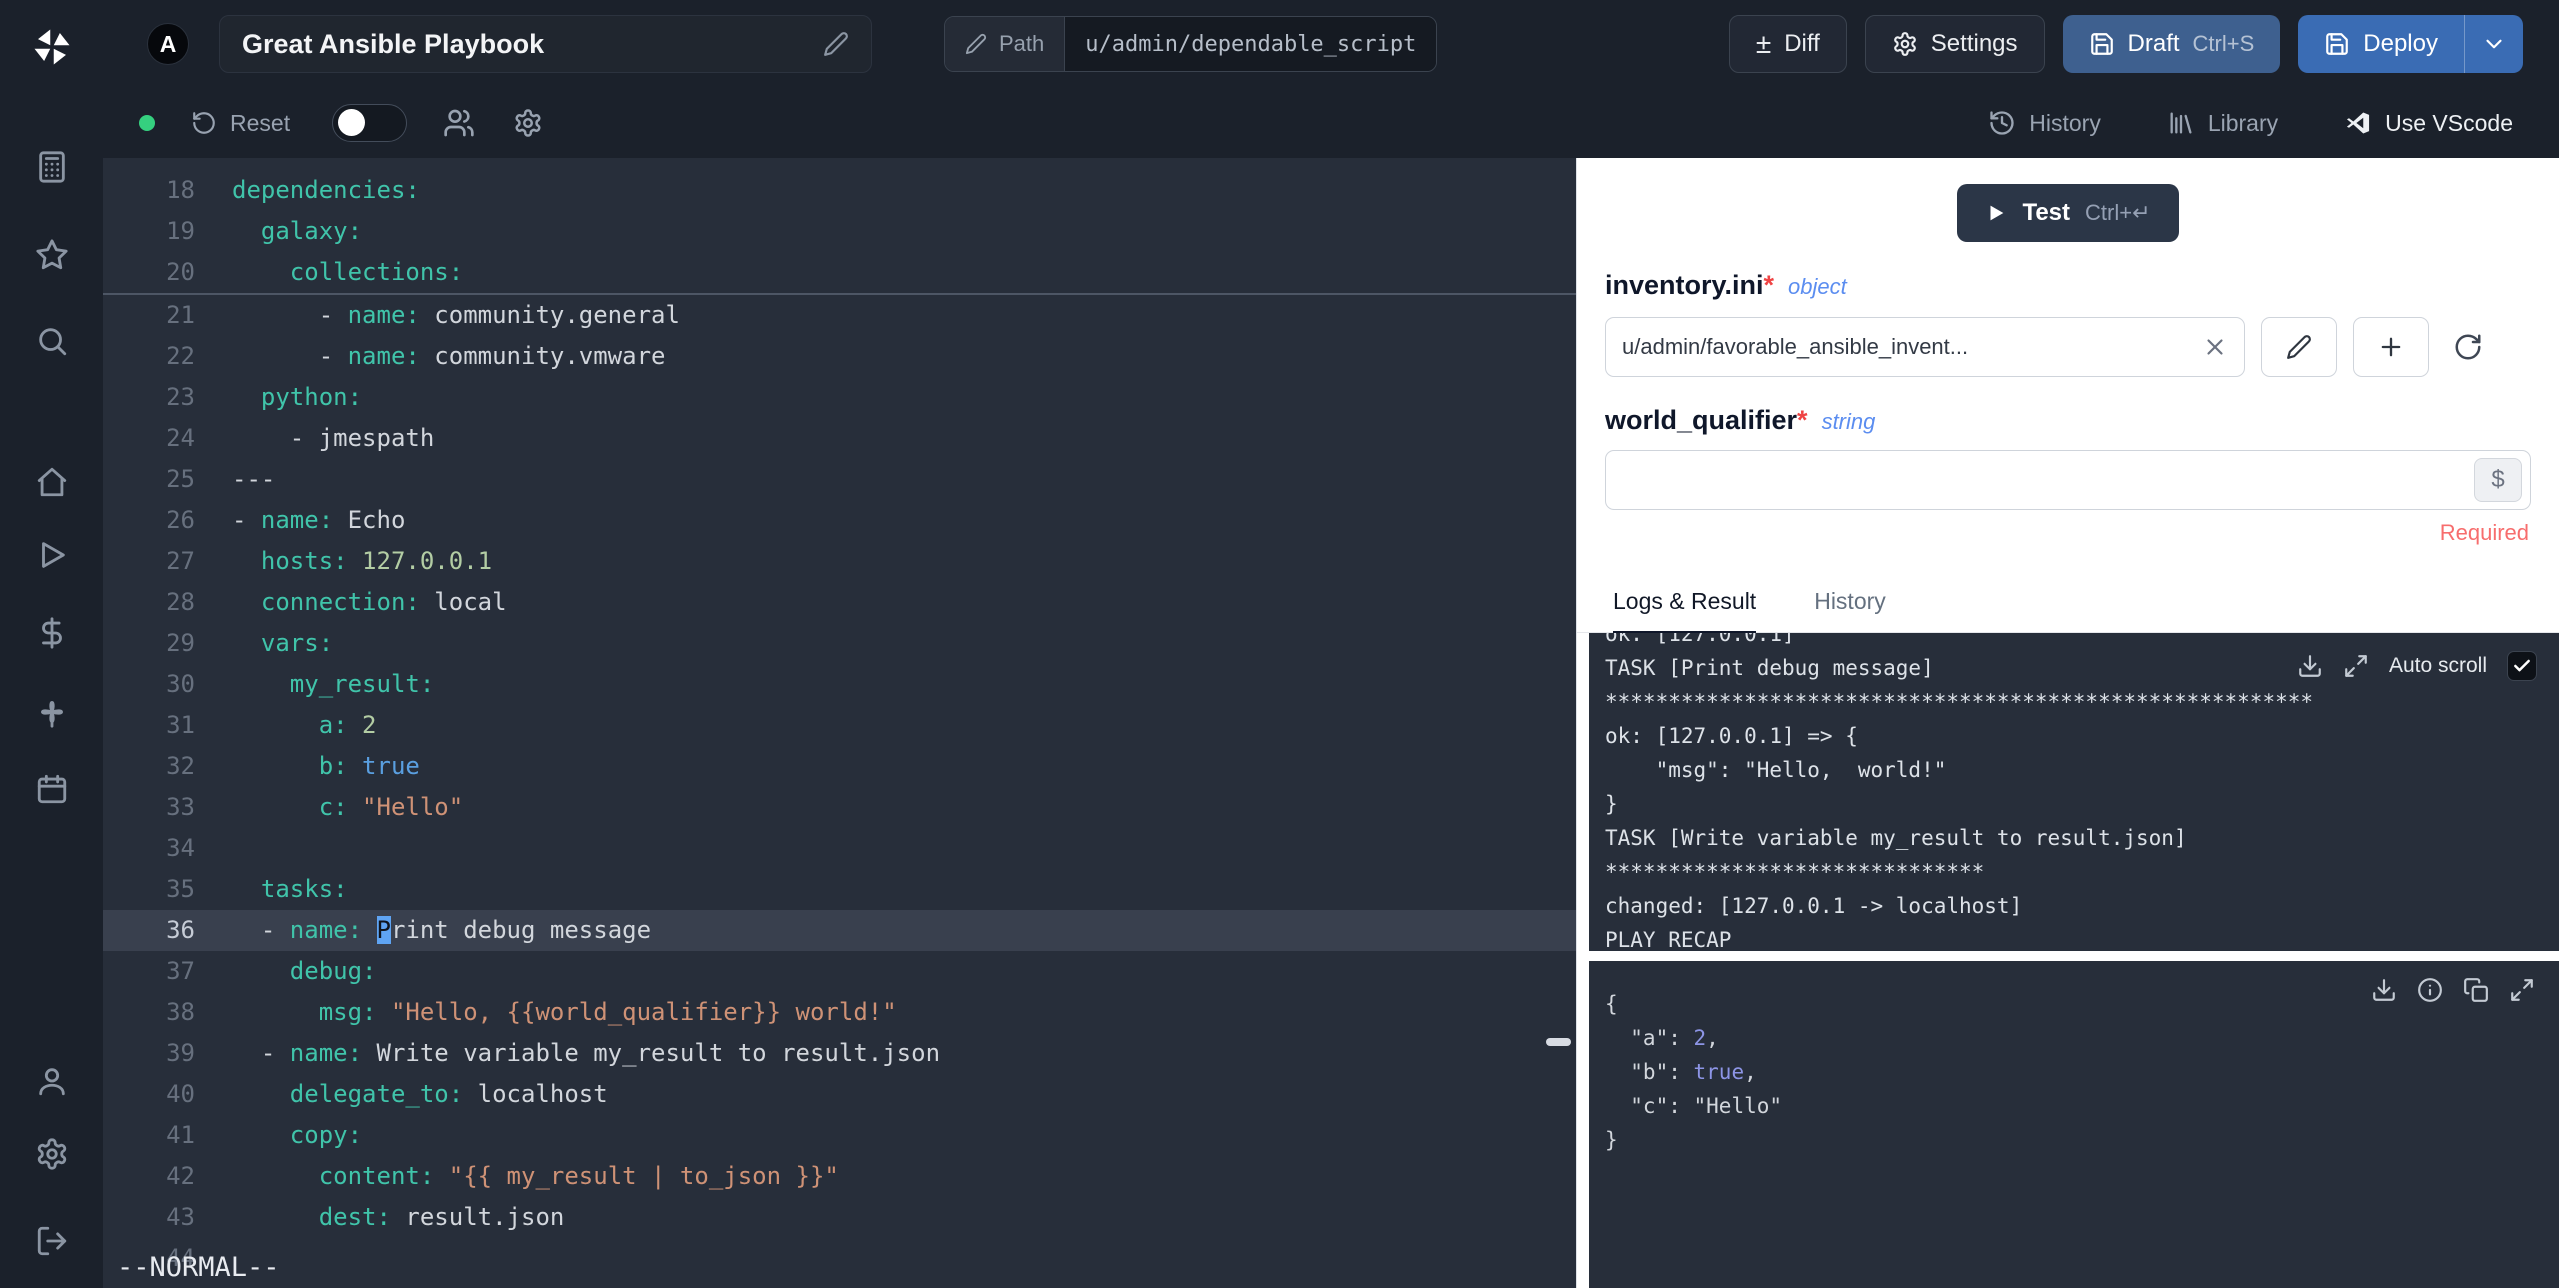 Image resolution: width=2559 pixels, height=1288 pixels. I want to click on code-line: 27 hosts: 127.0.0.1, so click(839, 561).